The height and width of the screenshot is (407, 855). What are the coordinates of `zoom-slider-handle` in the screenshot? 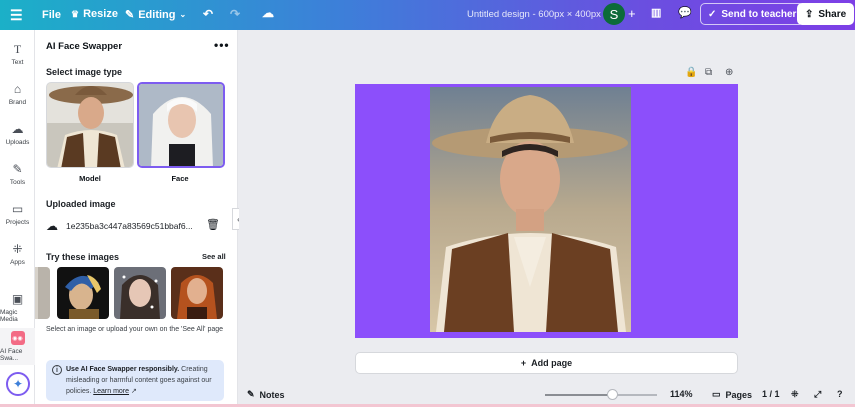 It's located at (613, 394).